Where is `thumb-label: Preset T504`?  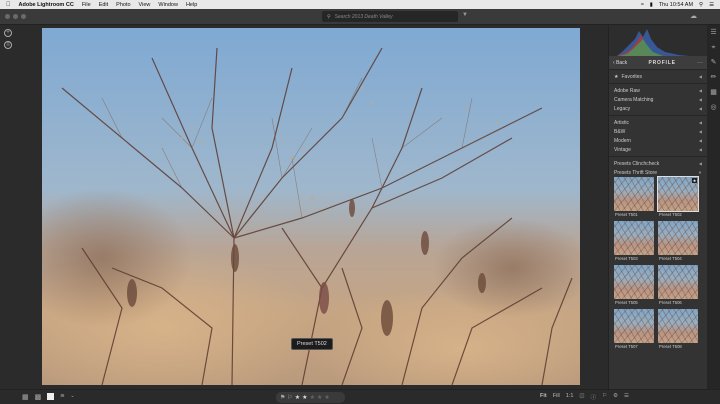
thumb-label: Preset T504 is located at coordinates (670, 258).